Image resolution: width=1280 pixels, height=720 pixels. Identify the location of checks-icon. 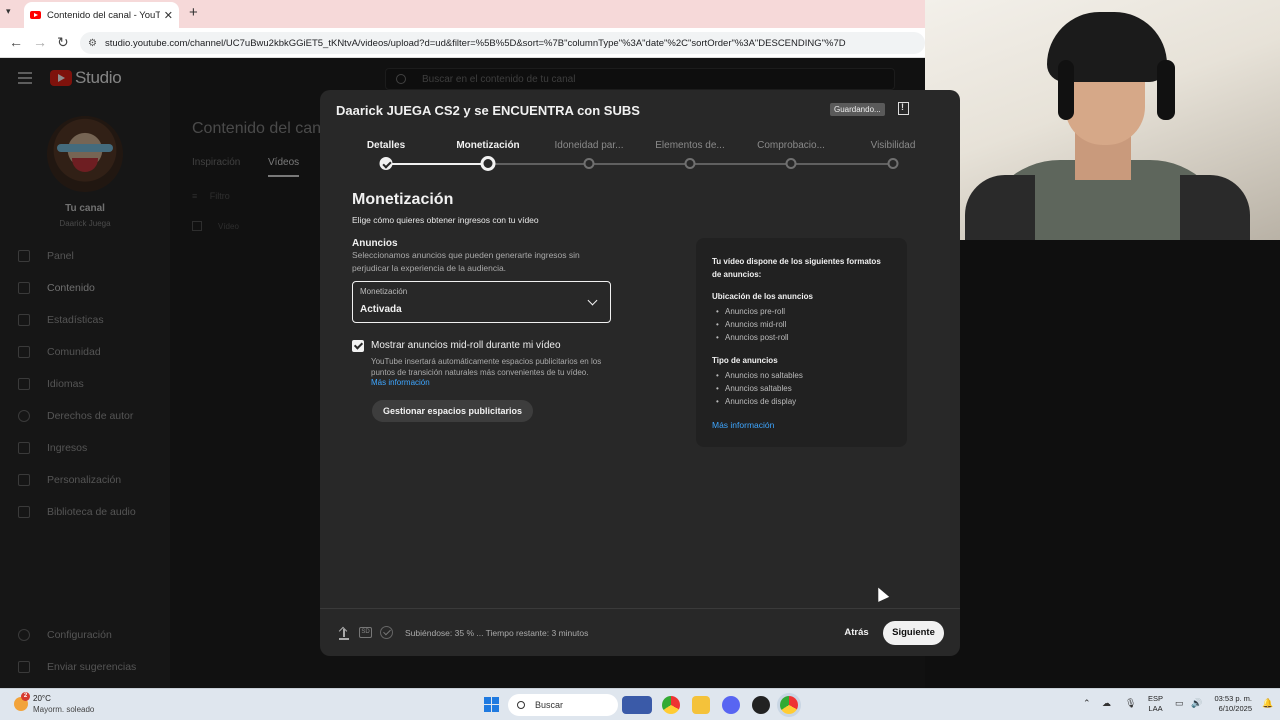
(386, 632).